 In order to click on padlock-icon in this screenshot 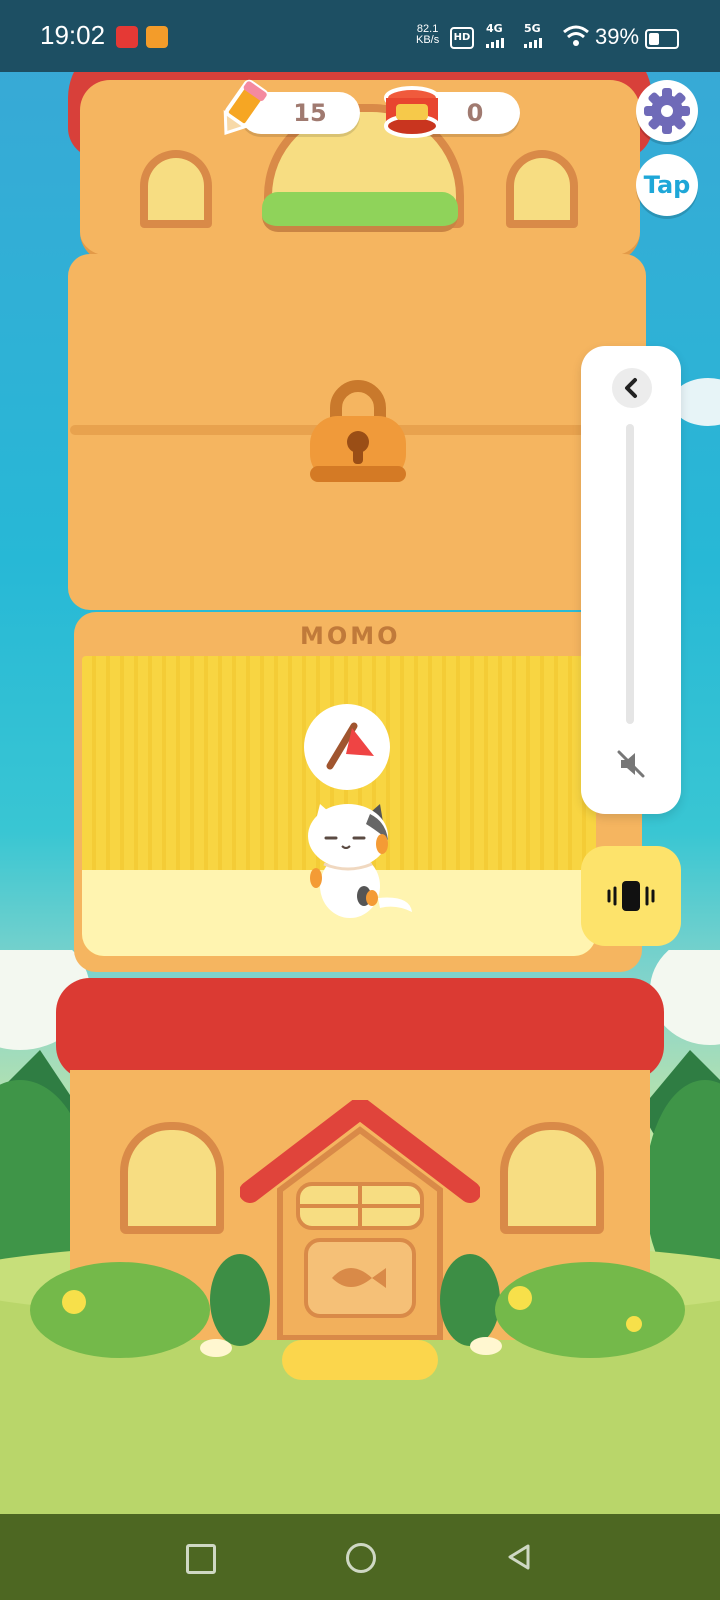, I will do `click(358, 434)`.